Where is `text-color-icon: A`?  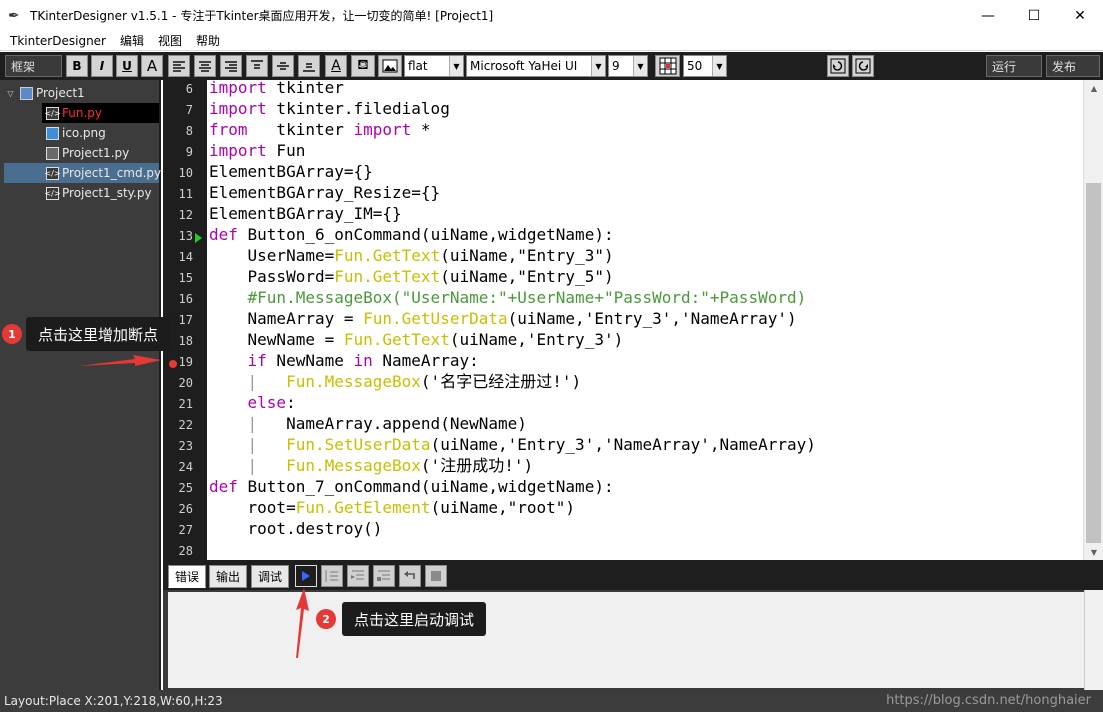
text-color-icon: A is located at coordinates (336, 66).